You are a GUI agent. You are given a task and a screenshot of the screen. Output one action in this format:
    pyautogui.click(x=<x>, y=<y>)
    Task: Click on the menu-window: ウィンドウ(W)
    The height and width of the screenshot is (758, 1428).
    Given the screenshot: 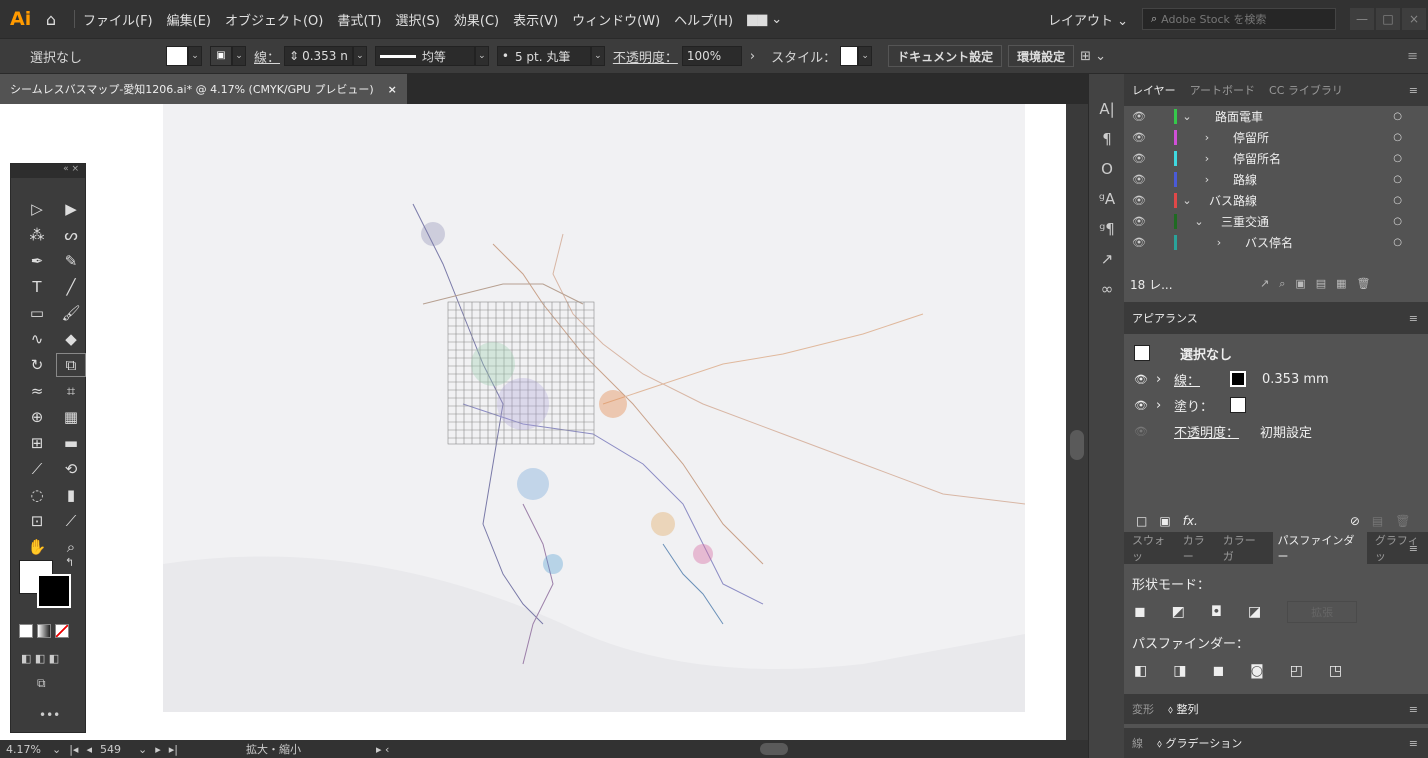 What is the action you would take?
    pyautogui.click(x=616, y=19)
    